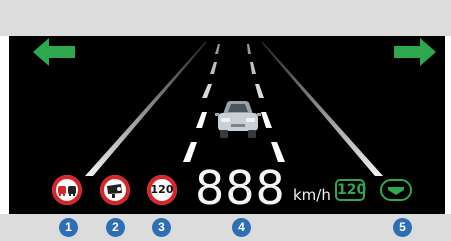 The image size is (451, 241). Describe the element at coordinates (115, 190) in the screenshot. I see `speed-camera-sign-icon` at that location.